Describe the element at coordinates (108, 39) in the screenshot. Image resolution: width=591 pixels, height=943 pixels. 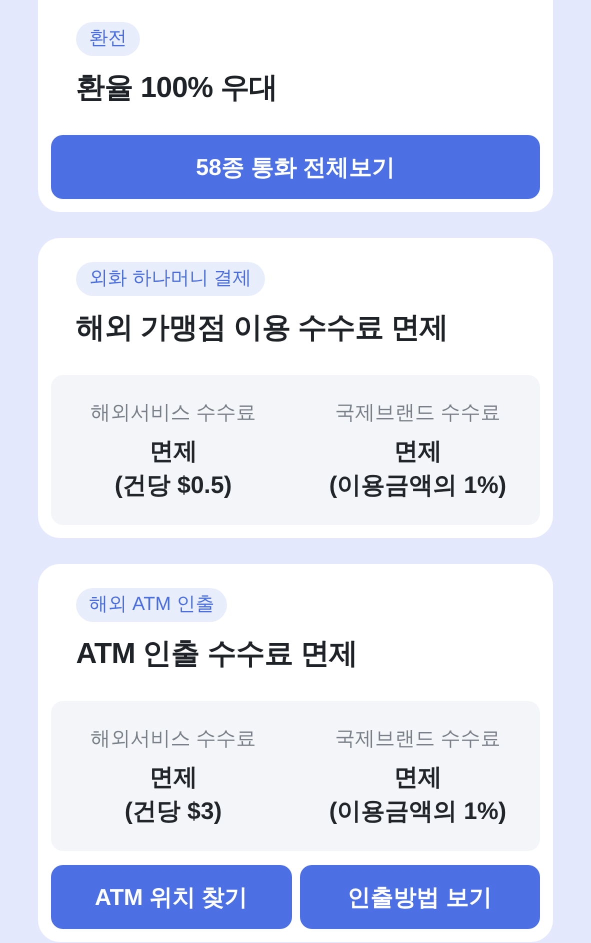
I see `category-tag: 환전` at that location.